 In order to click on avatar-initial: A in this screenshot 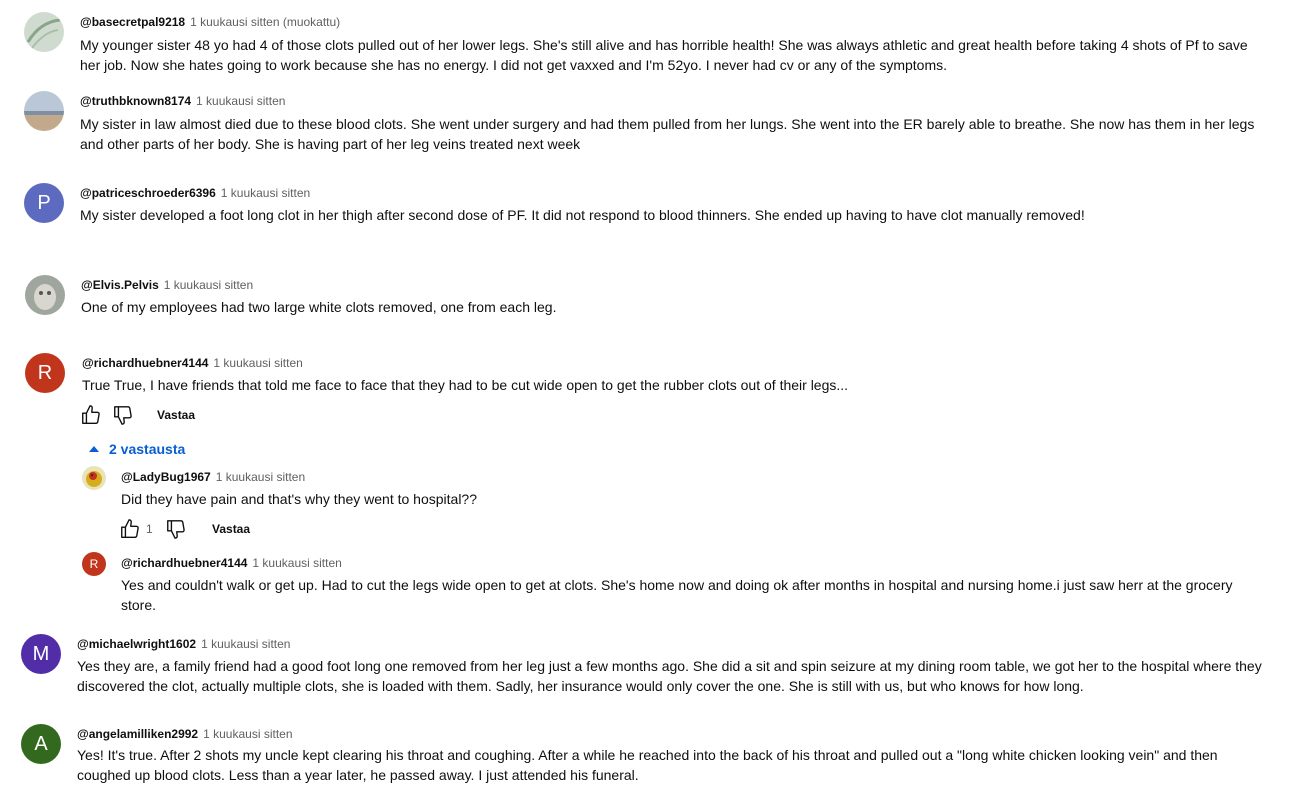, I will do `click(41, 743)`.